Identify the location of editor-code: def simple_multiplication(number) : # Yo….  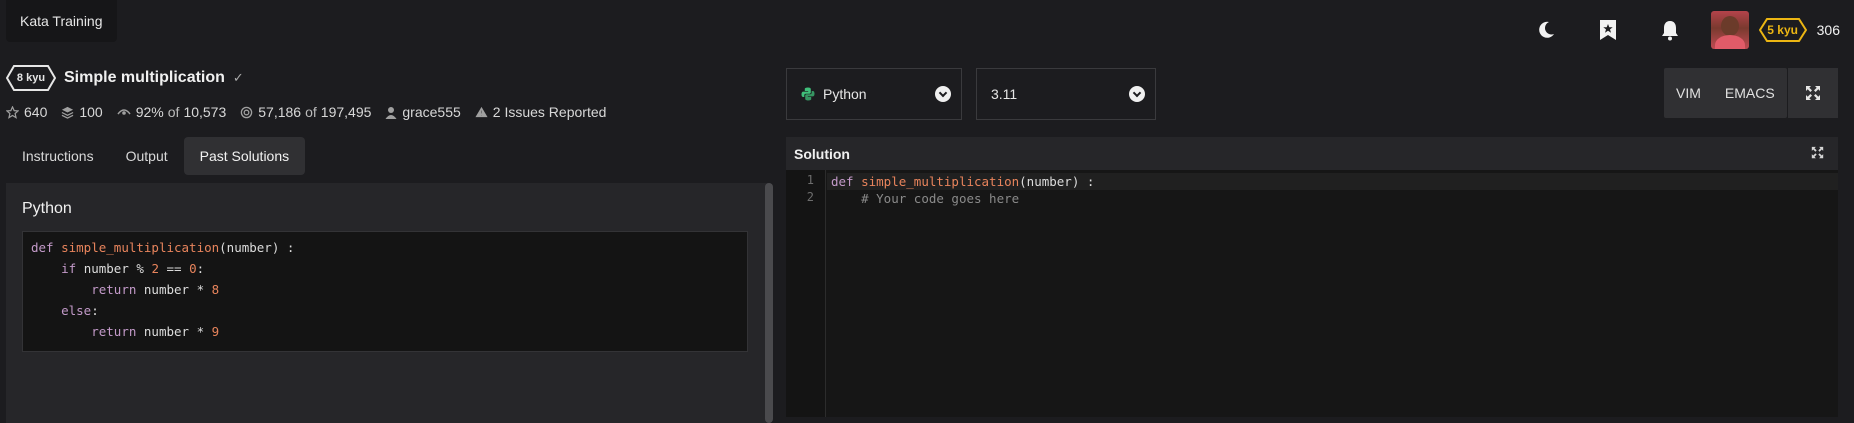
(962, 190).